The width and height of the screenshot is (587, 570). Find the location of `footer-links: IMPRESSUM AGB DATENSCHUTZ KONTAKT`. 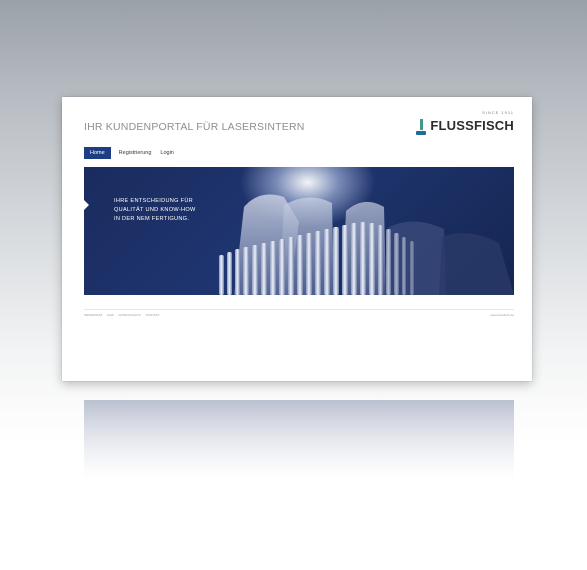

footer-links: IMPRESSUM AGB DATENSCHUTZ KONTAKT is located at coordinates (124, 315).